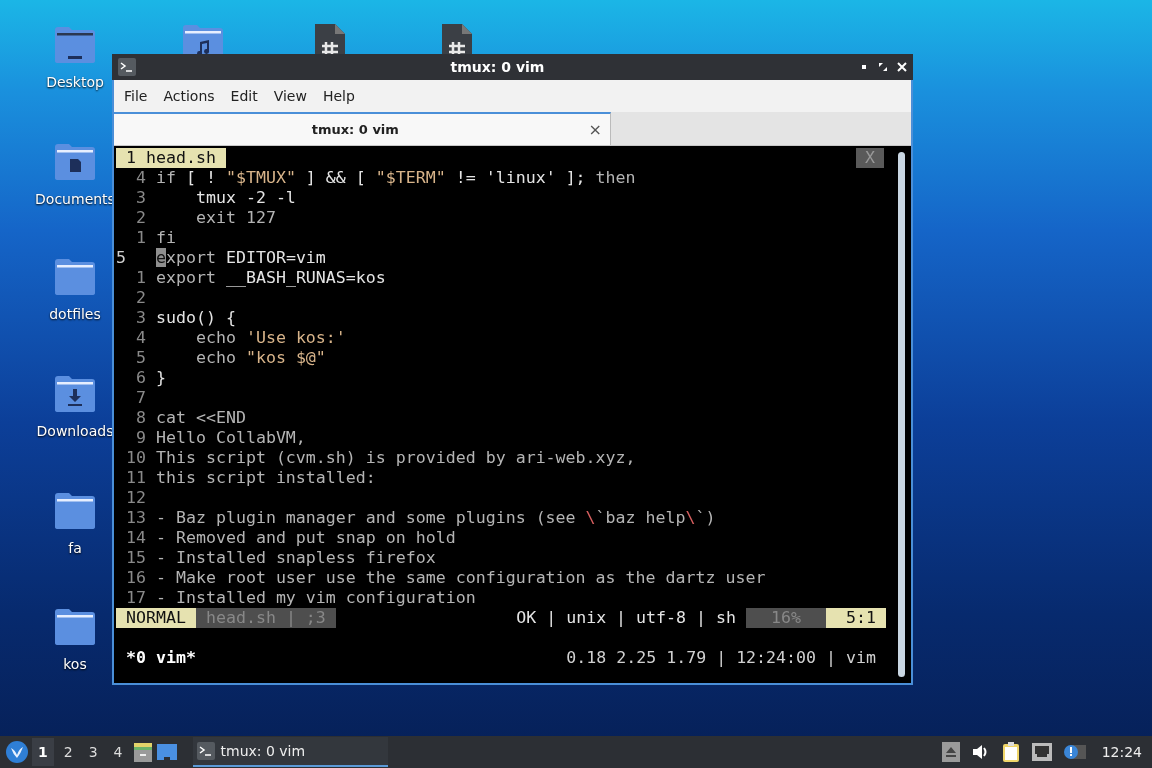 The height and width of the screenshot is (768, 1152). What do you see at coordinates (856, 618) in the screenshot?
I see `position-indicator: 5:1` at bounding box center [856, 618].